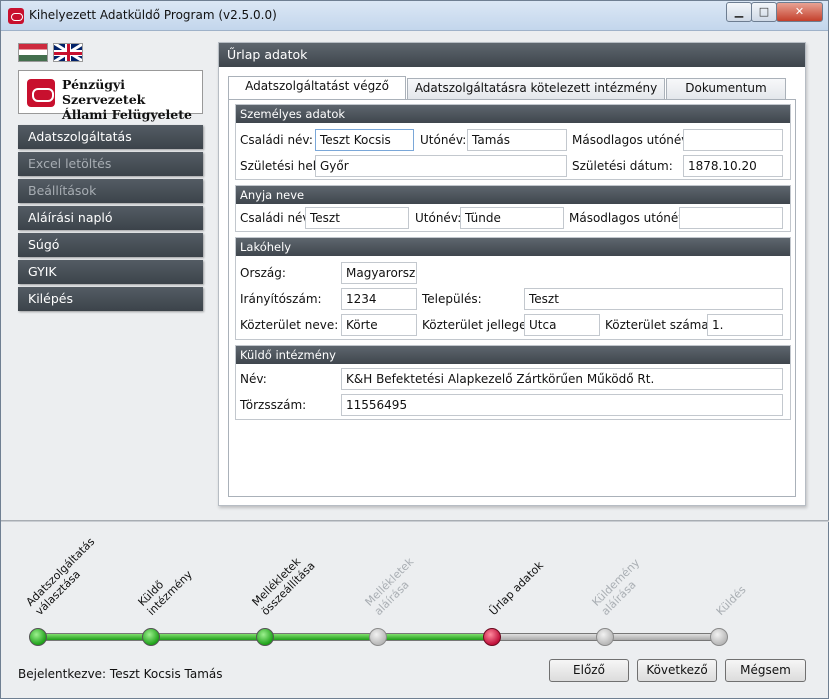 This screenshot has width=829, height=699. Describe the element at coordinates (733, 166) in the screenshot. I see `input-birth-date: 1878.10.20` at that location.